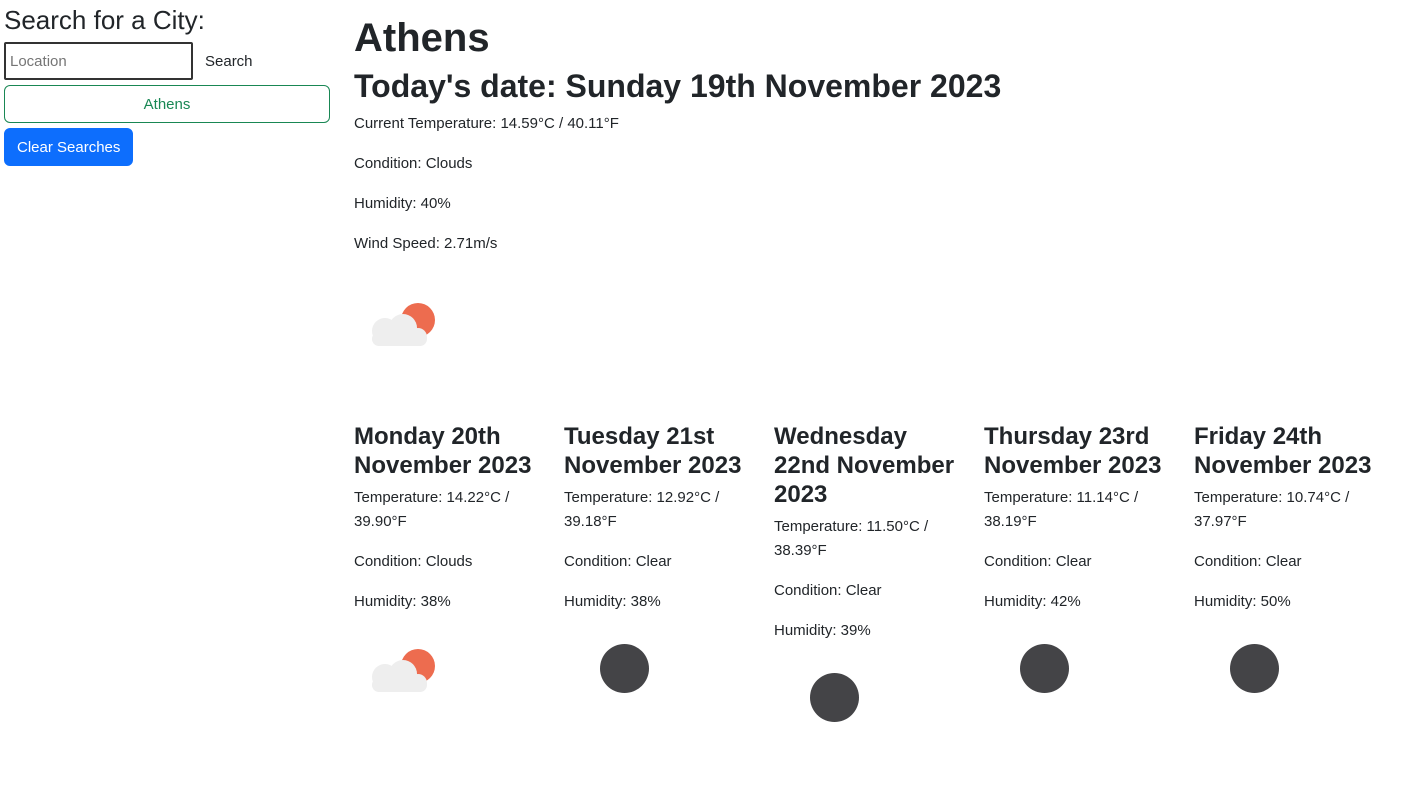 Image resolution: width=1421 pixels, height=798 pixels. Describe the element at coordinates (443, 451) in the screenshot. I see `forecast-date: Monday 20th November 2023` at that location.